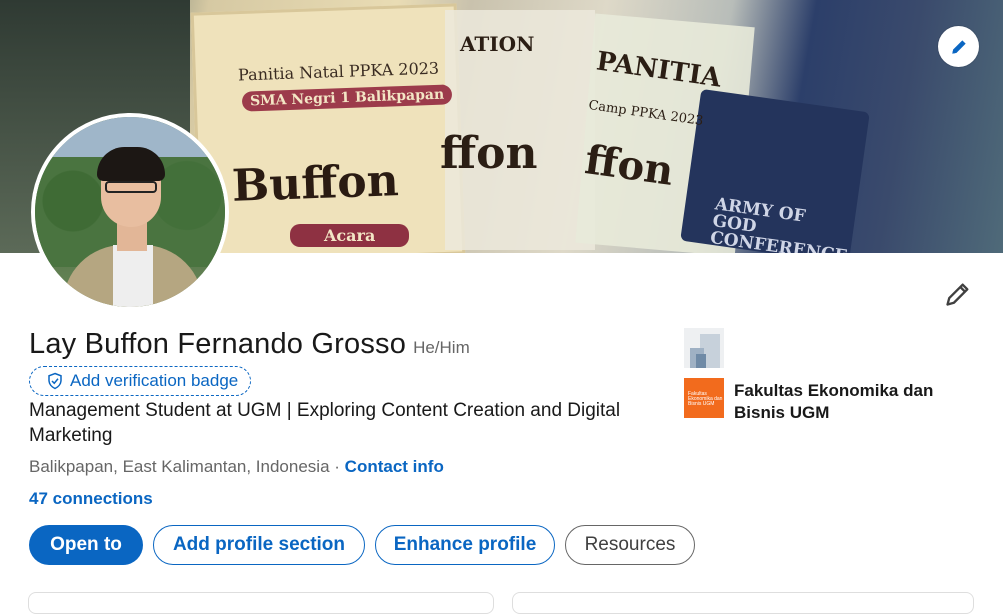  I want to click on school-logo: Fakultas Ekonomika dan Bisnis UGM, so click(704, 398).